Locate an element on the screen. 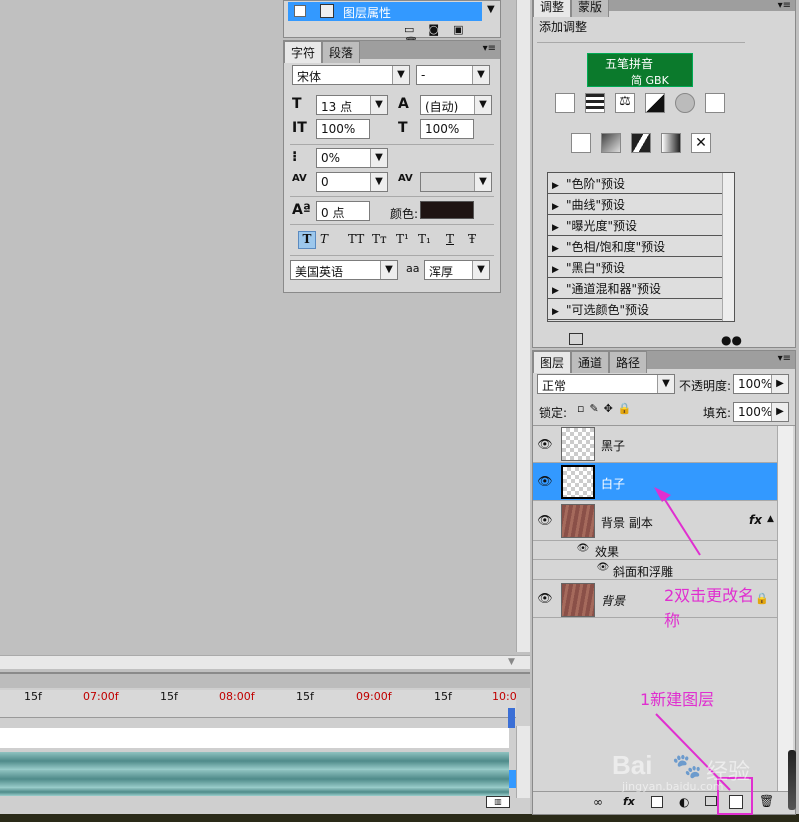 Image resolution: width=799 pixels, height=822 pixels. timeline-track-selected is located at coordinates (512, 779).